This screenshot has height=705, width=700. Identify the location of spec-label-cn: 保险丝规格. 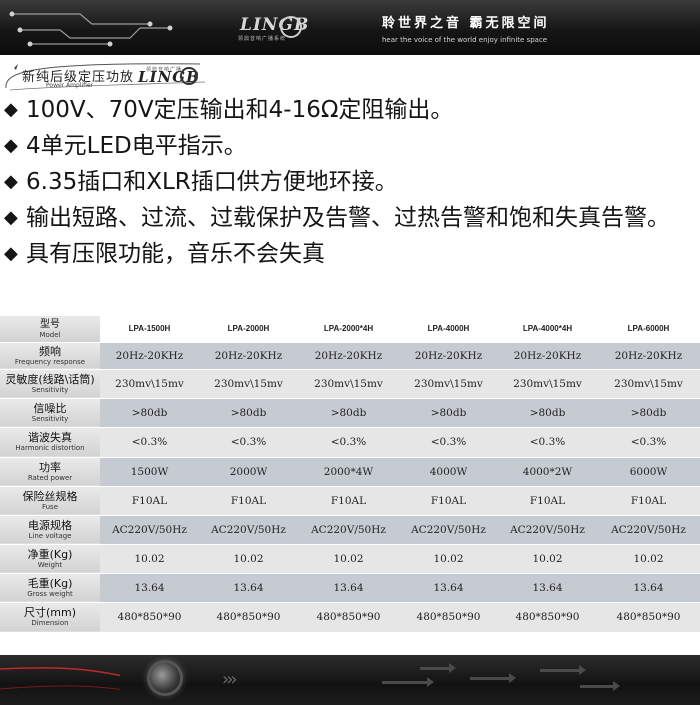
(50, 496).